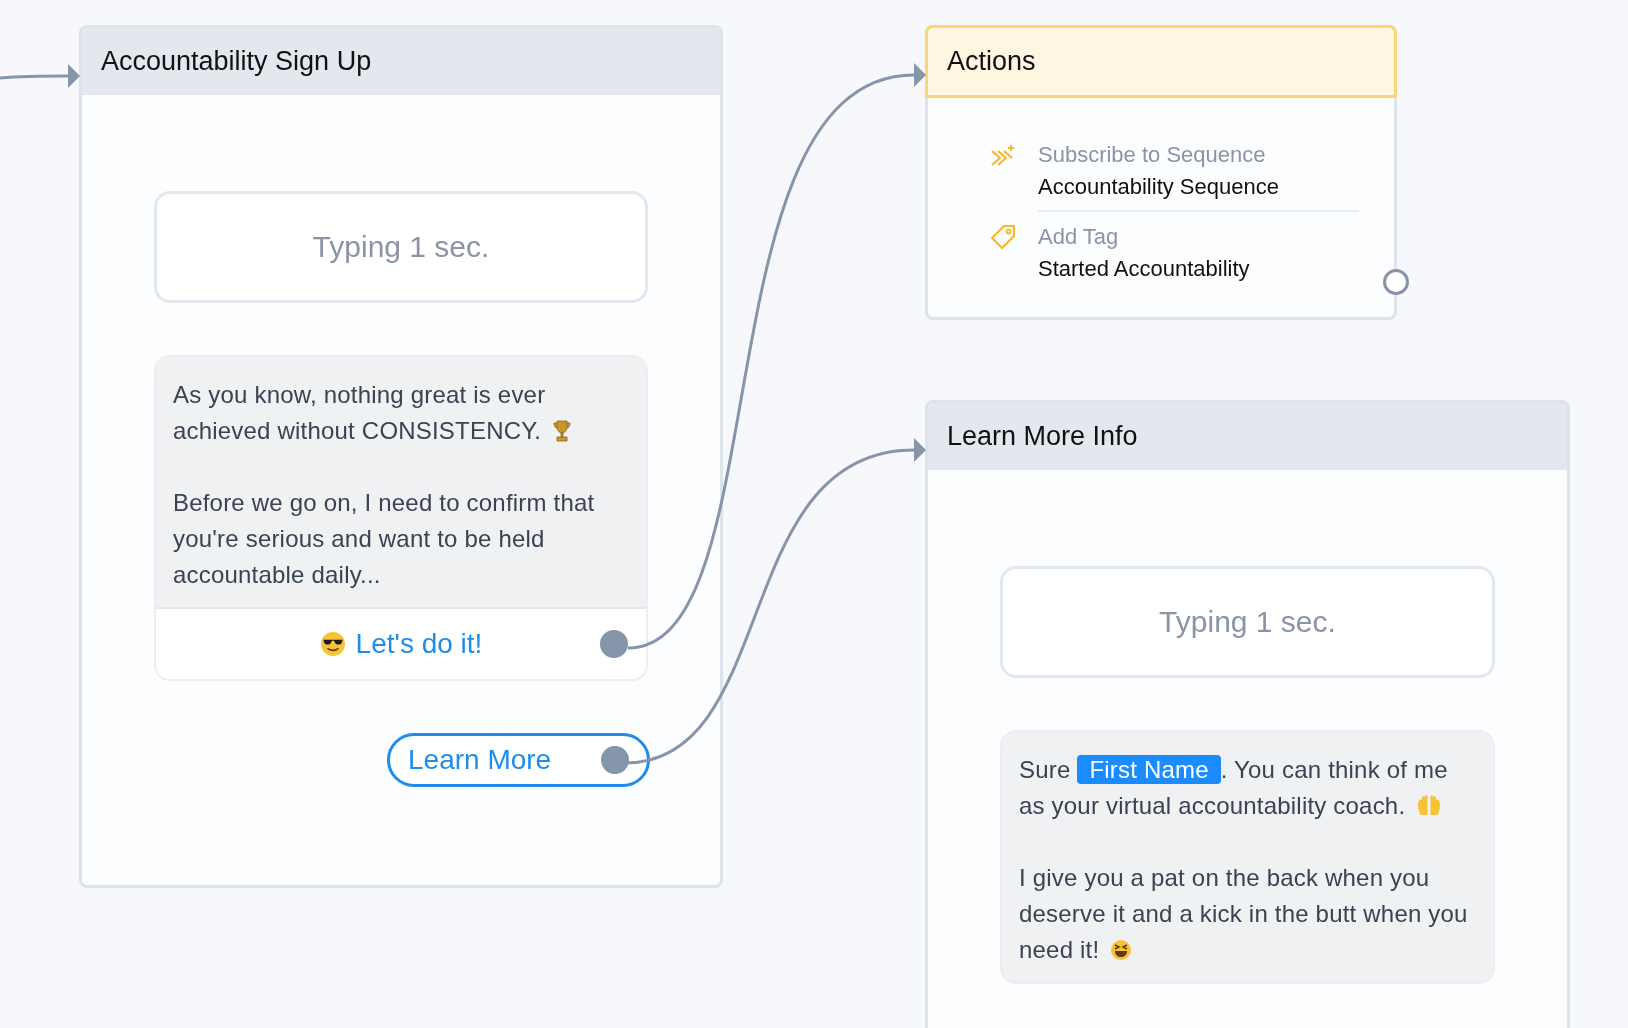 The height and width of the screenshot is (1028, 1628). I want to click on node-title: Actions, so click(1161, 61).